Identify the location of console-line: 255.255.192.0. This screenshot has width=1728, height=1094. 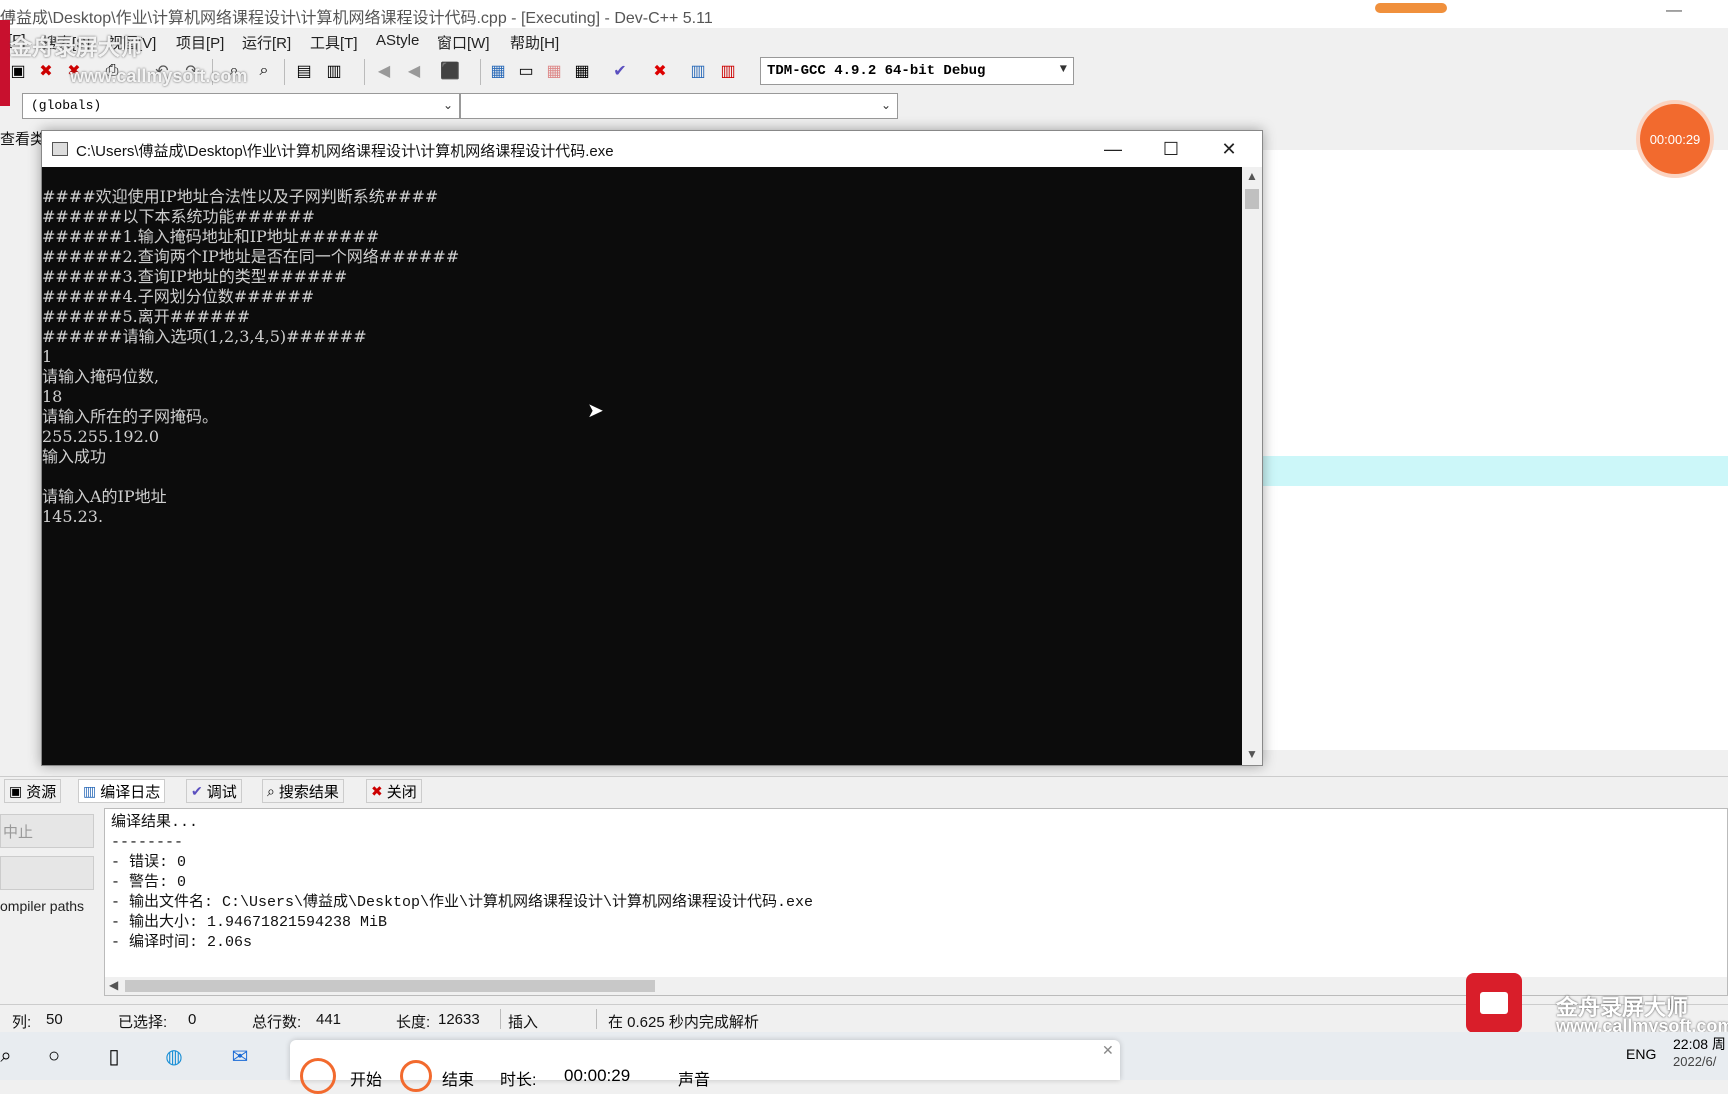
(101, 436).